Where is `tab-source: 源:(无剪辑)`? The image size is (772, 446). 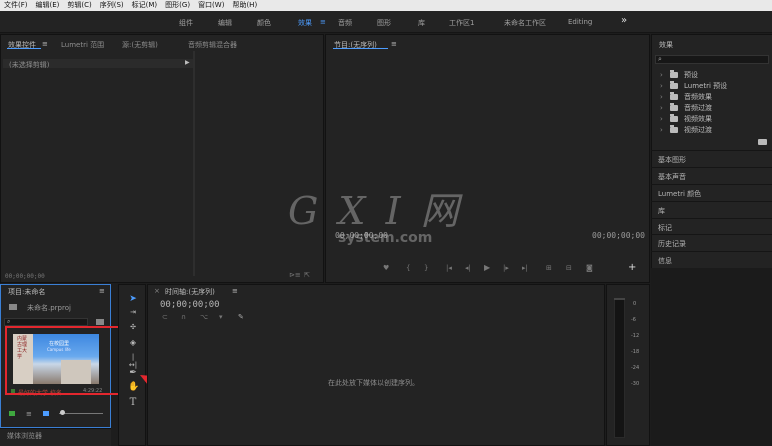 tab-source: 源:(无剪辑) is located at coordinates (140, 45).